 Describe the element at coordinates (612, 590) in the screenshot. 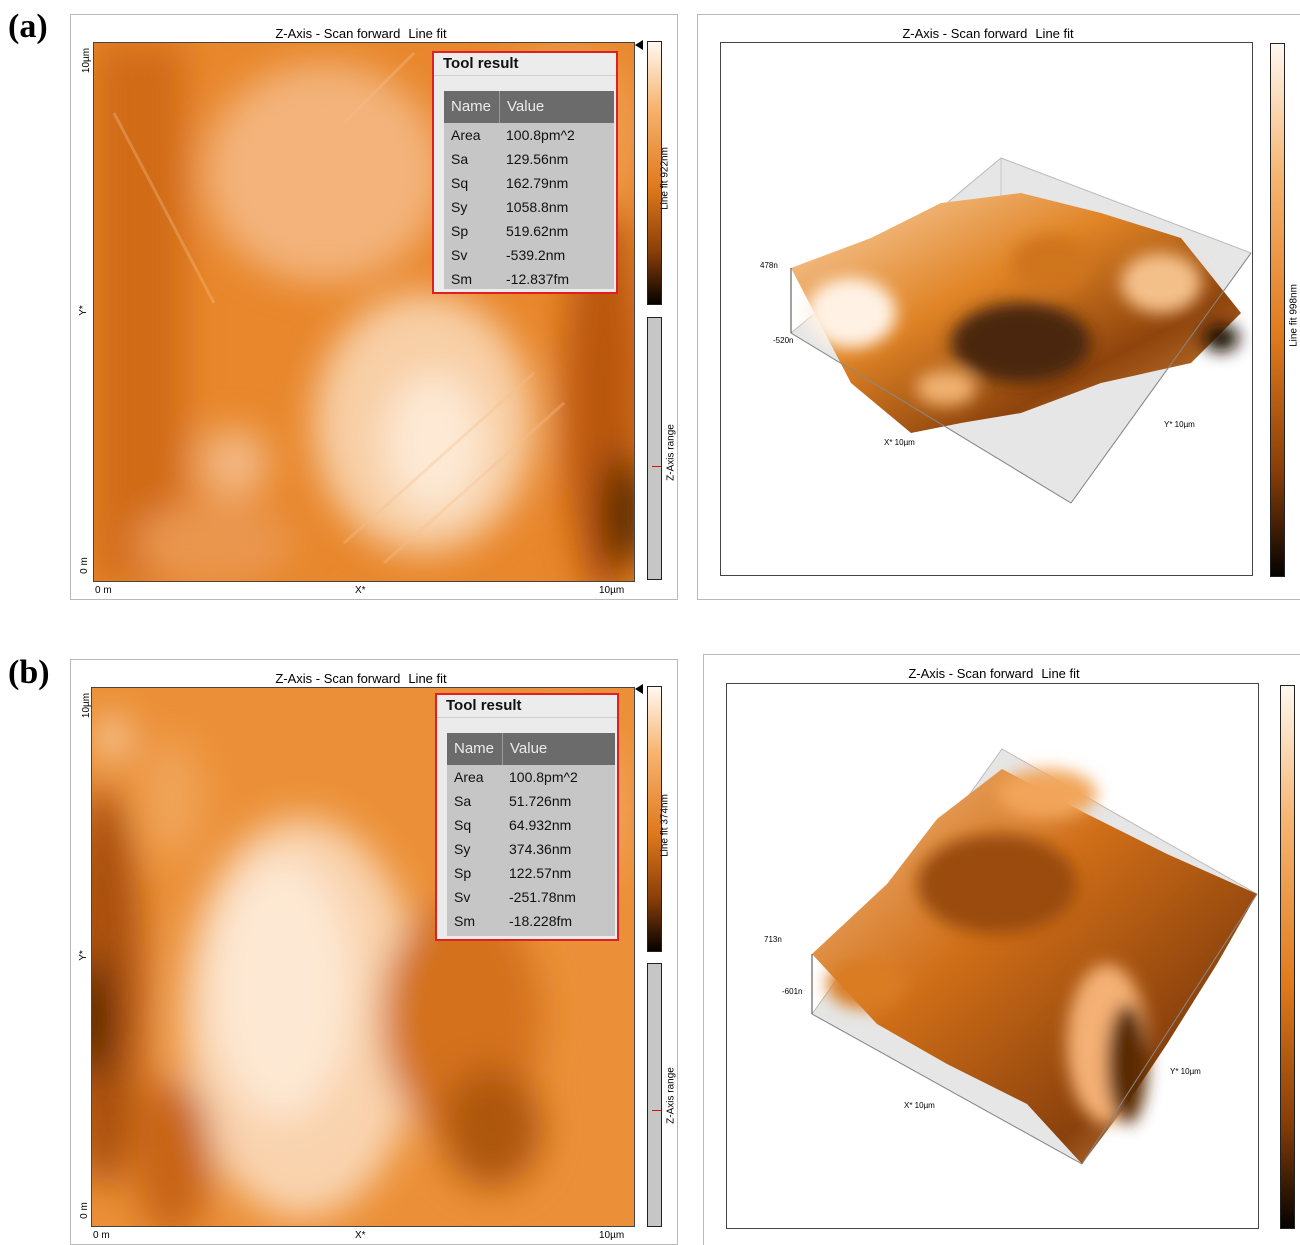

I see `x-right-tick-a: 10µm` at that location.